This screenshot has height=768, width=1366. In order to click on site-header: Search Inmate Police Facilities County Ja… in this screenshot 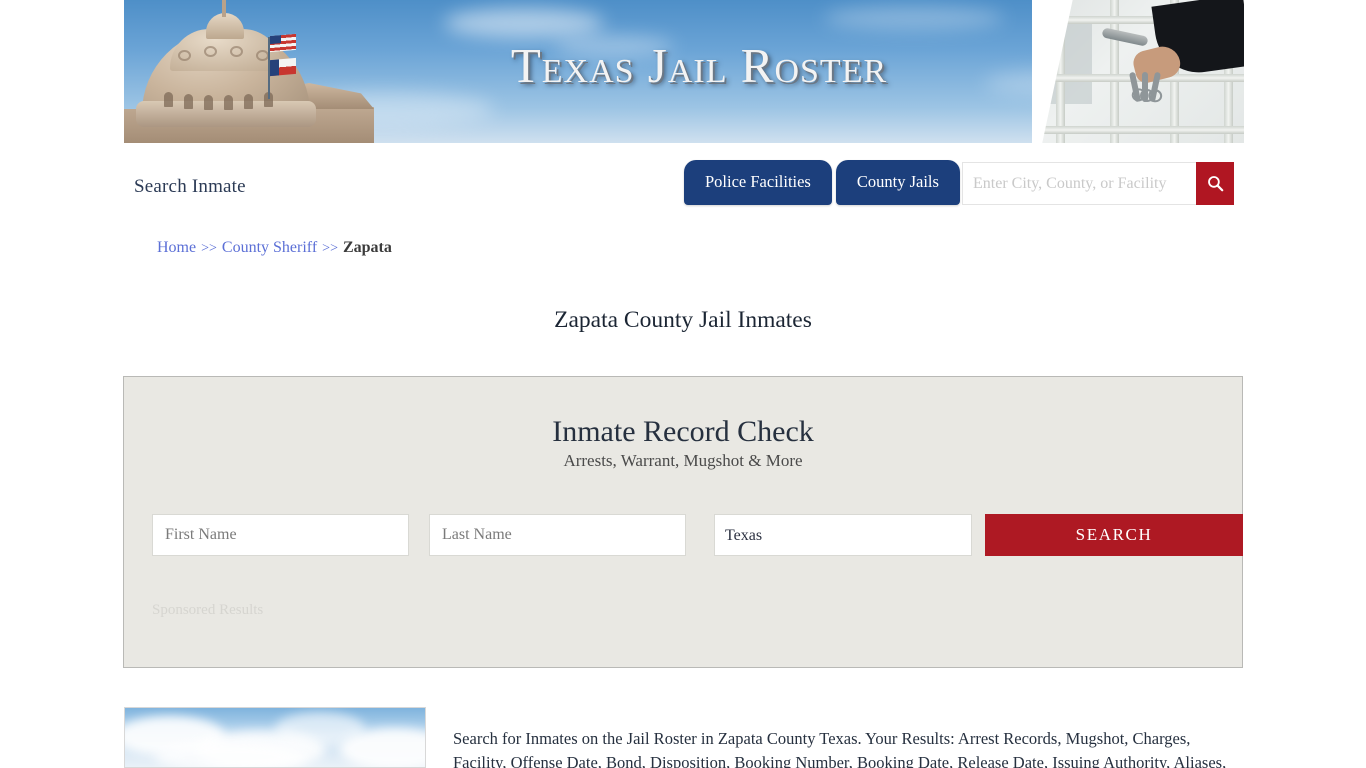, I will do `click(684, 182)`.